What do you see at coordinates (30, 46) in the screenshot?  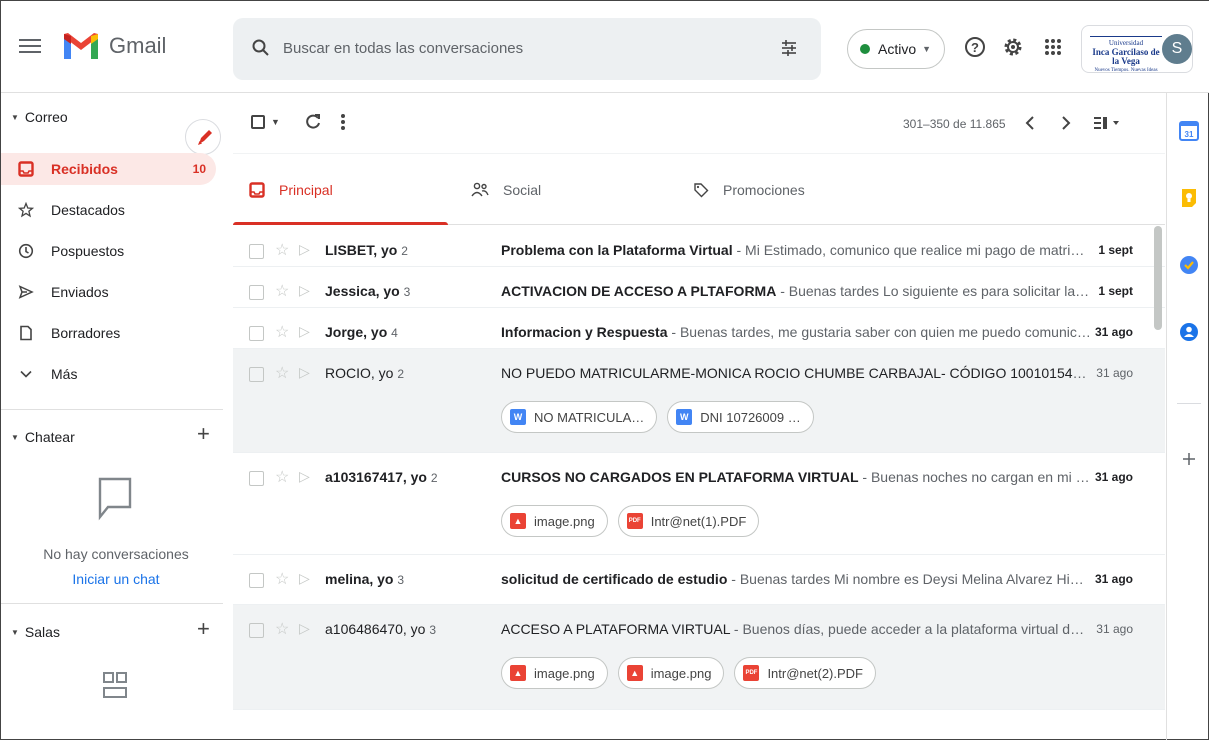 I see `main-menu-icon` at bounding box center [30, 46].